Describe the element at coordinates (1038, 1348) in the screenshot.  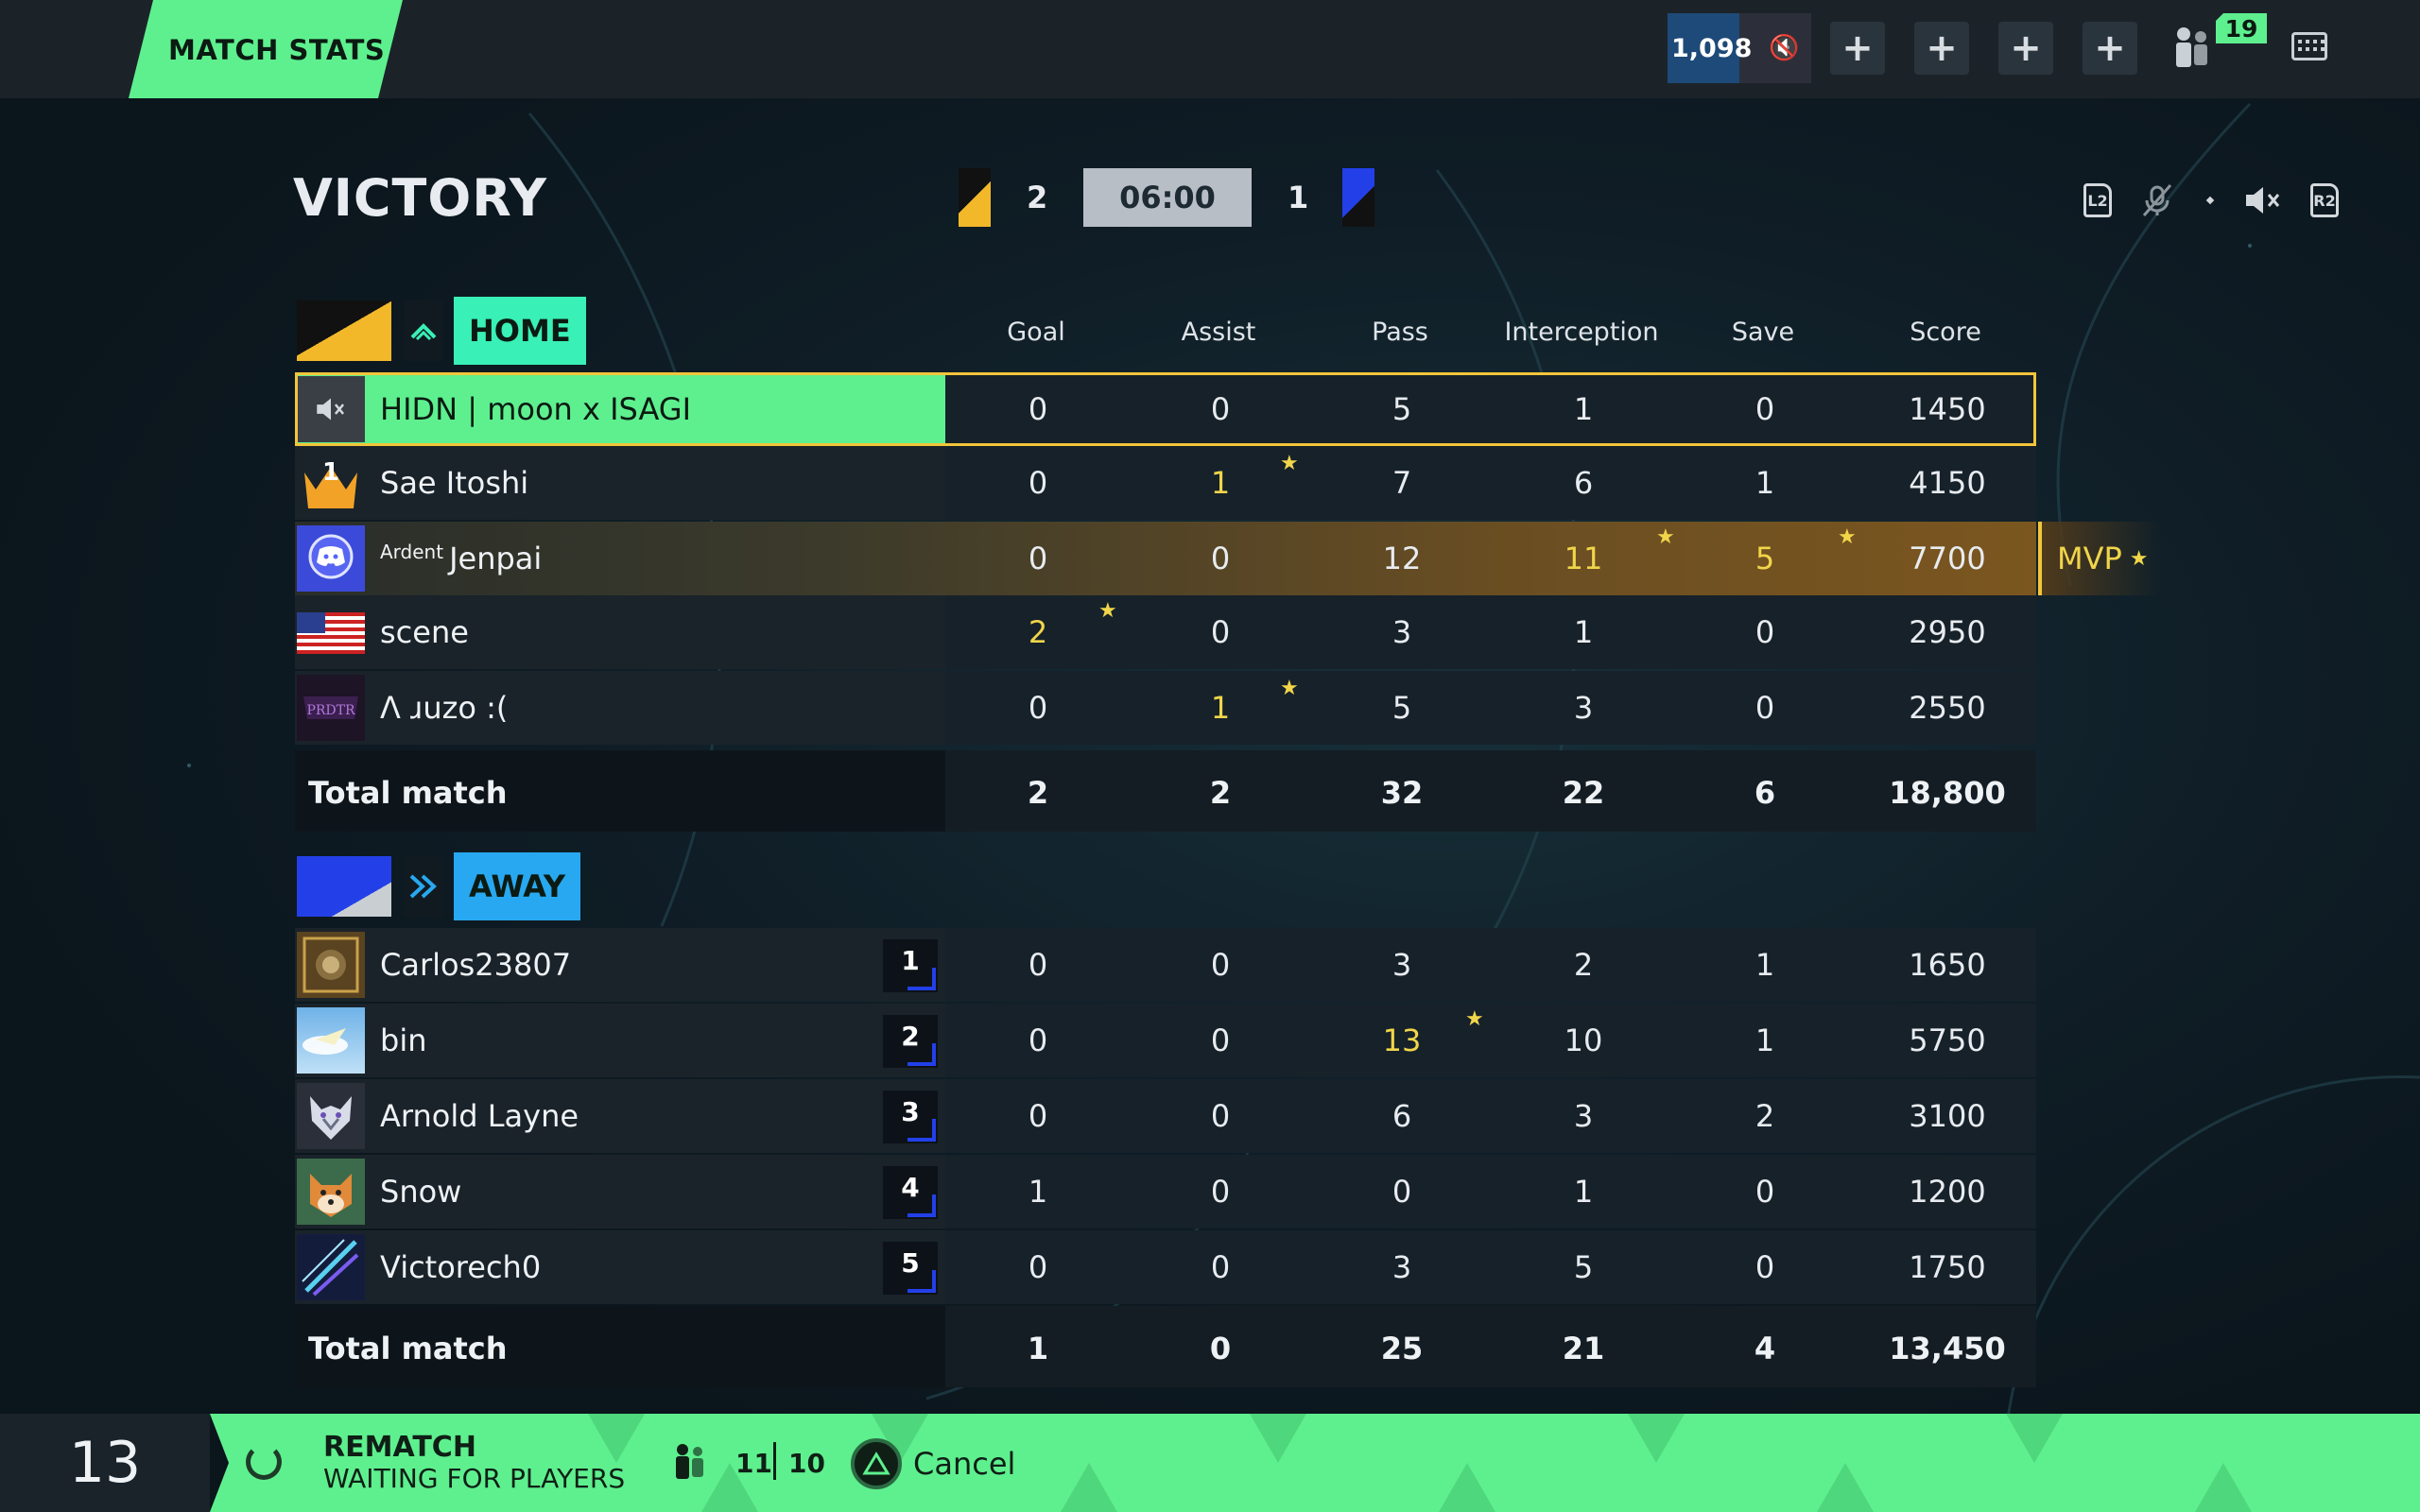
I see `total-goal: 1` at that location.